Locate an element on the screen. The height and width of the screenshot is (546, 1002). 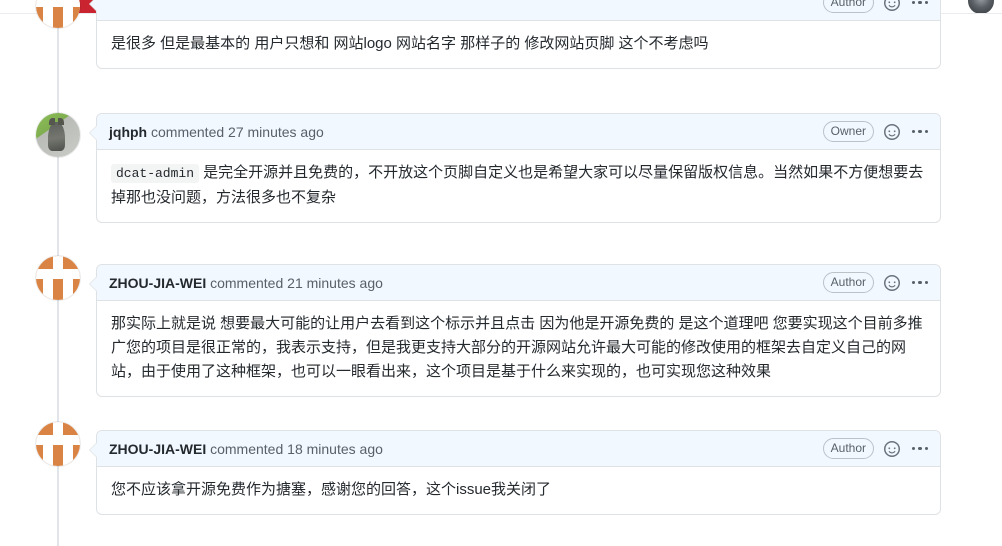
comment-meta: jqhph commented 27 minutes ago is located at coordinates (216, 132).